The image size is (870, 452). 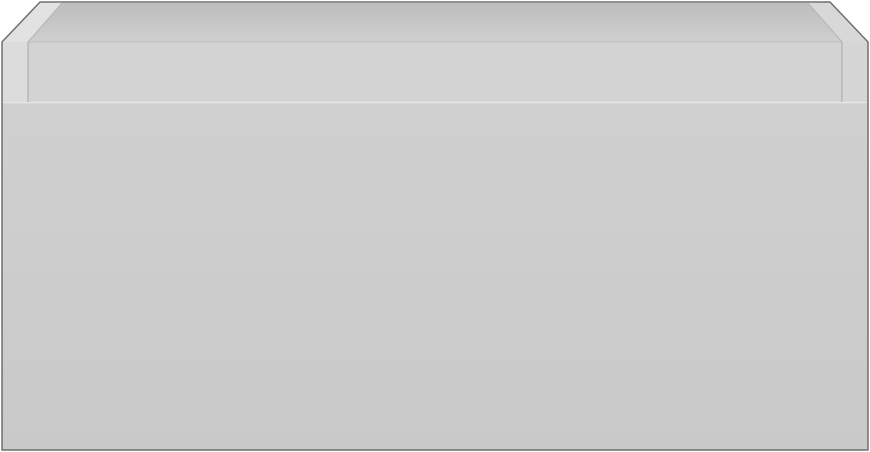 What do you see at coordinates (435, 22) in the screenshot?
I see `inner-back-wall` at bounding box center [435, 22].